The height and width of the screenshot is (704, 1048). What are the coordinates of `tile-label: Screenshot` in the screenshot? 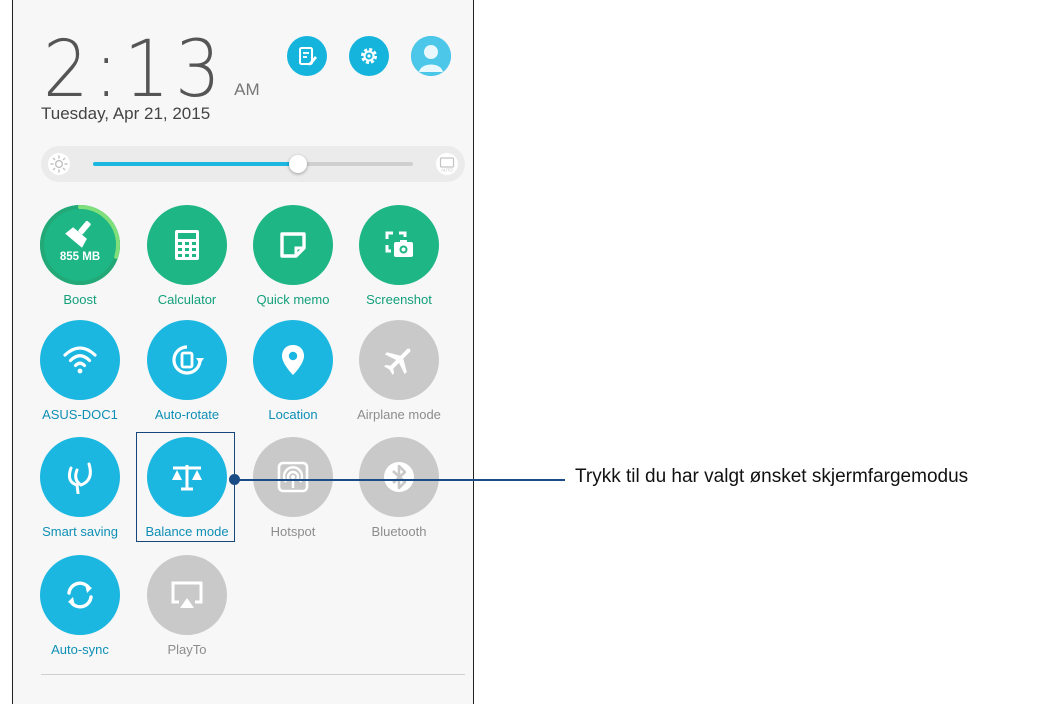 It's located at (399, 299).